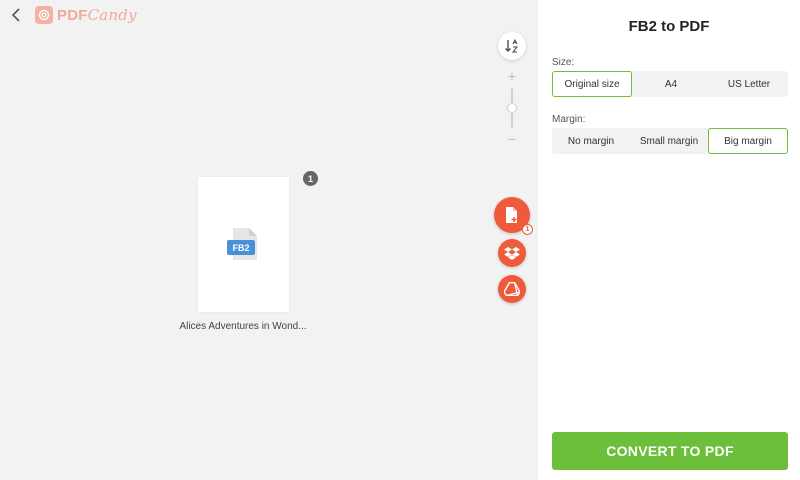  Describe the element at coordinates (563, 62) in the screenshot. I see `size-label: Size:` at that location.